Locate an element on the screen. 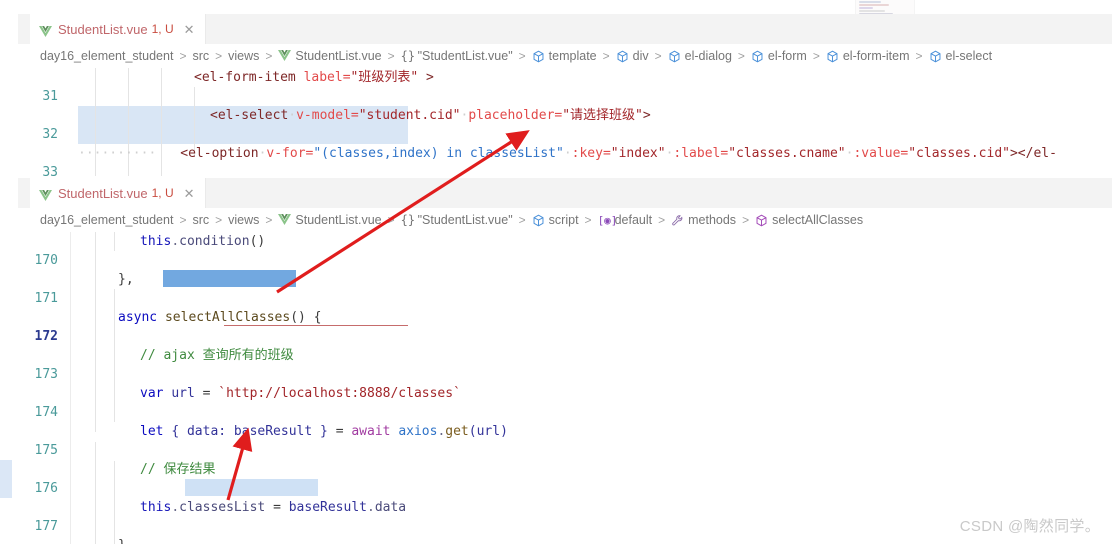 This screenshot has width=1112, height=544. tok: async is located at coordinates (138, 317).